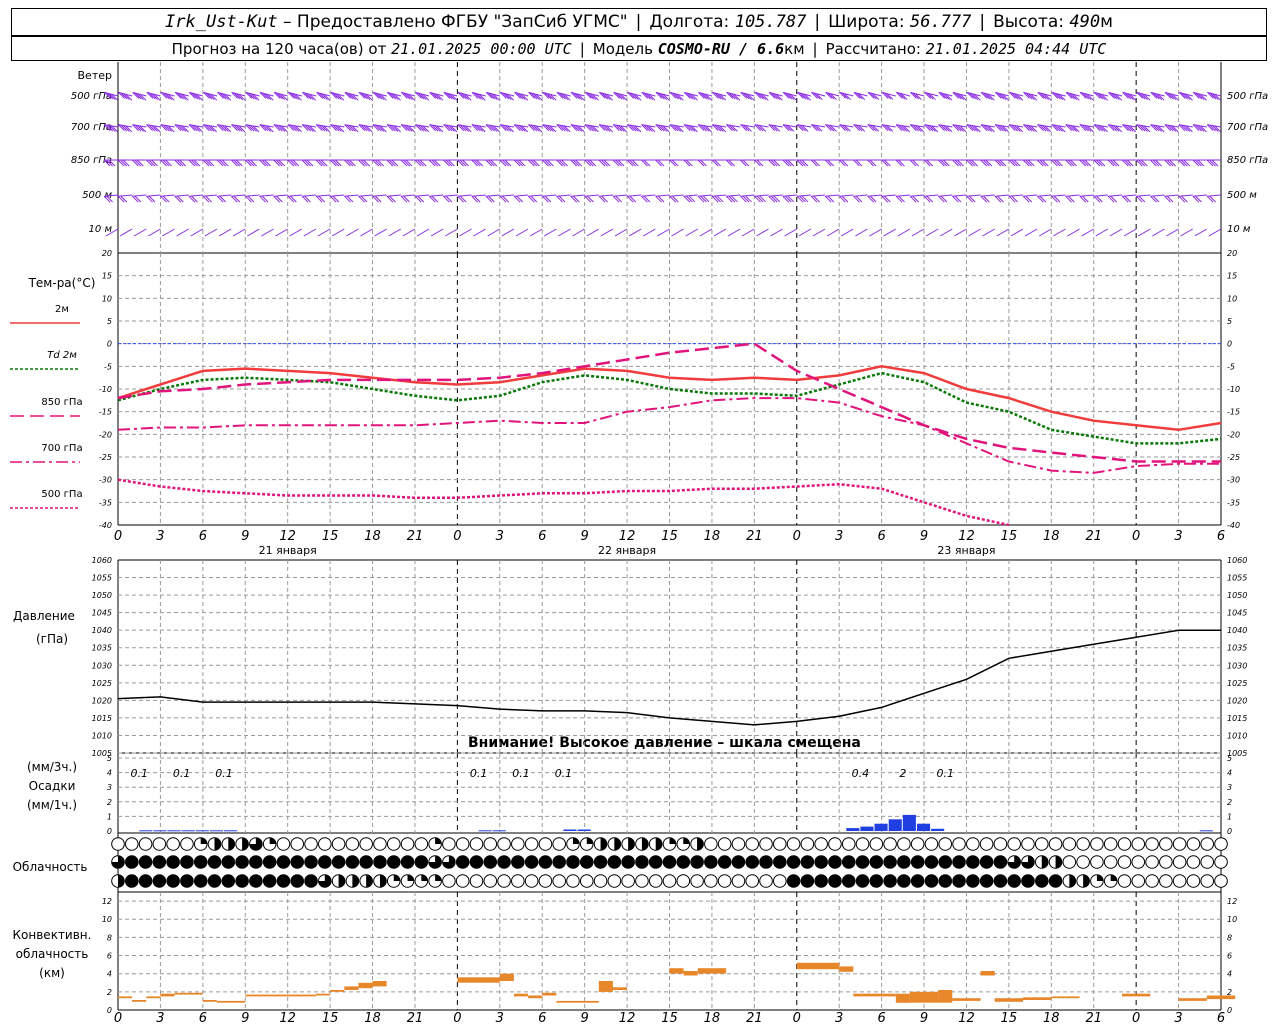 Image resolution: width=1280 pixels, height=1024 pixels. I want to click on time-tick-label: 6, so click(542, 536).